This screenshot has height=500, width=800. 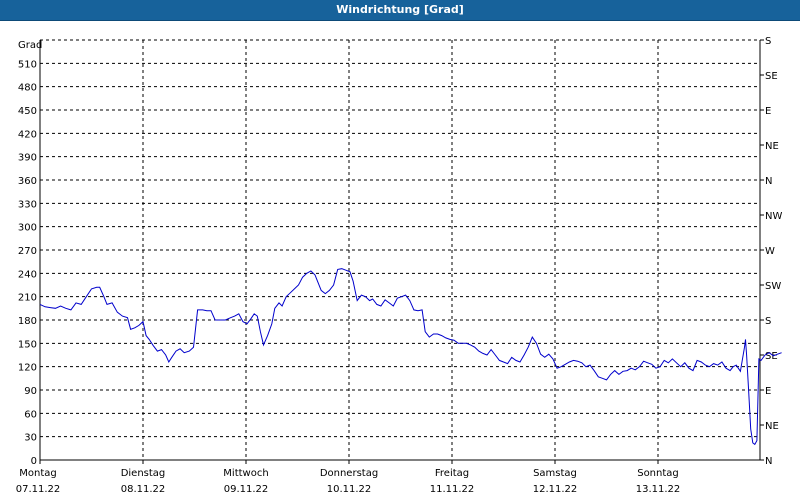 I want to click on x-tick-day: Freitag, so click(x=452, y=473).